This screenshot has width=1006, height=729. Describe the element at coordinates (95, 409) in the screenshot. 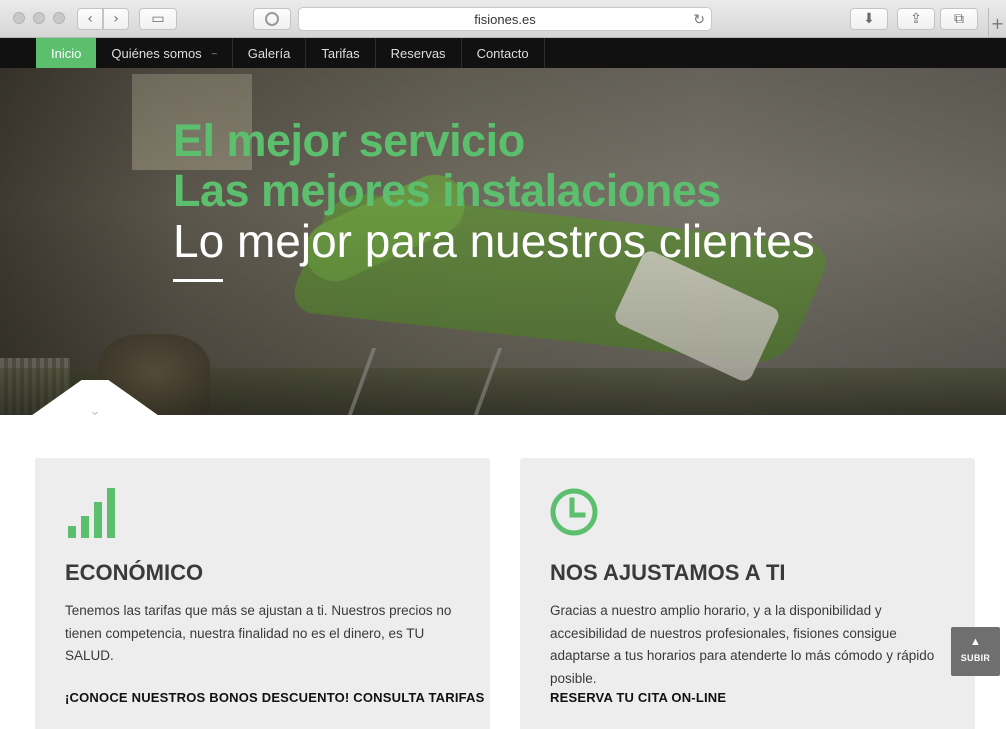

I see `chevron-down-icon: ⌄` at that location.